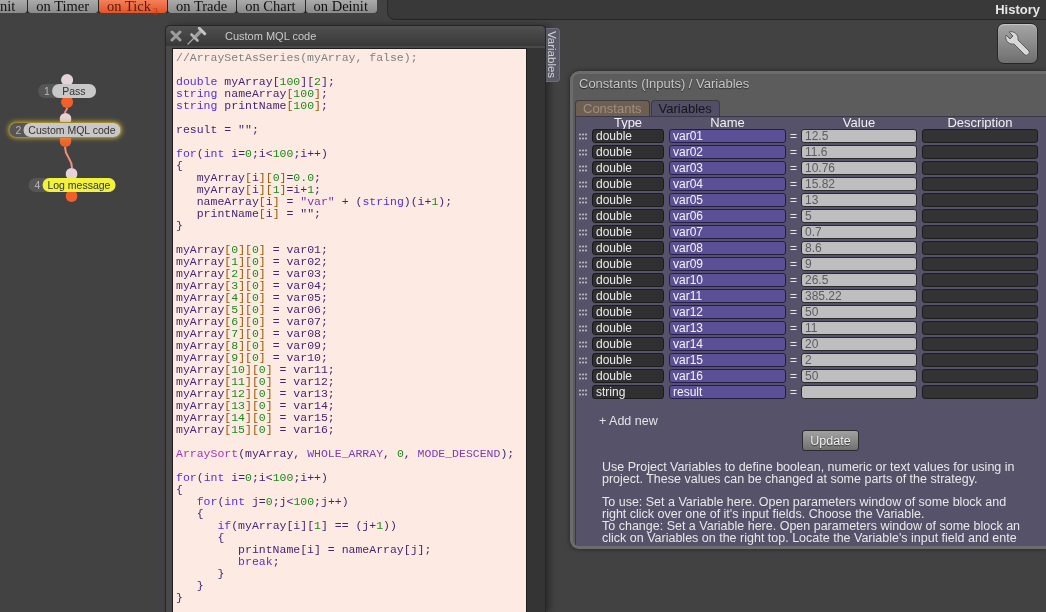  I want to click on type-field: string, so click(628, 392).